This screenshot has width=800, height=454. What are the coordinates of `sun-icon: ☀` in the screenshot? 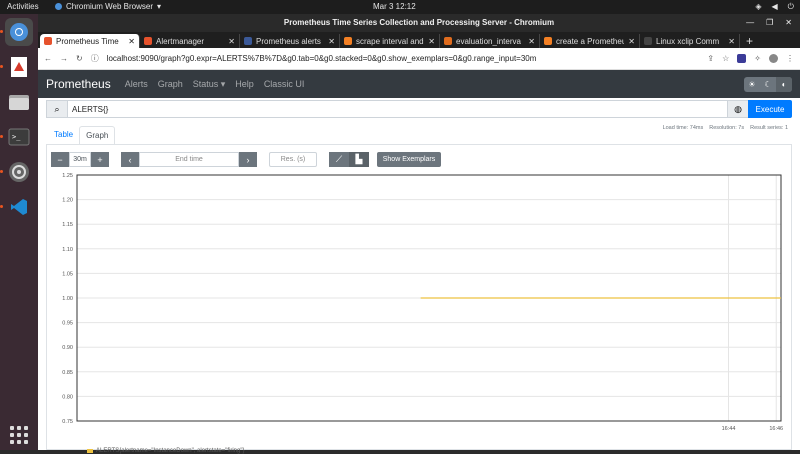 It's located at (752, 84).